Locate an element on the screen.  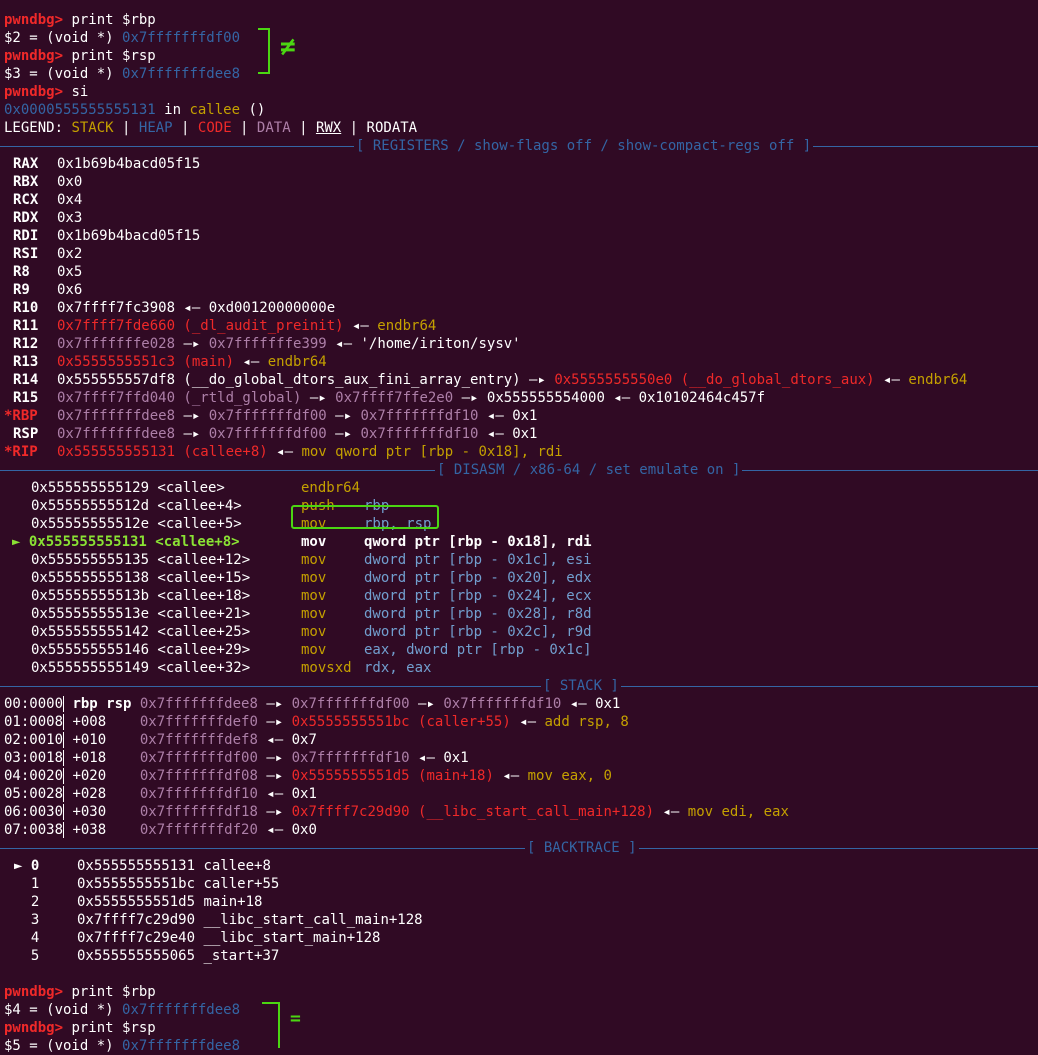
register-name: RDI is located at coordinates (26, 236).